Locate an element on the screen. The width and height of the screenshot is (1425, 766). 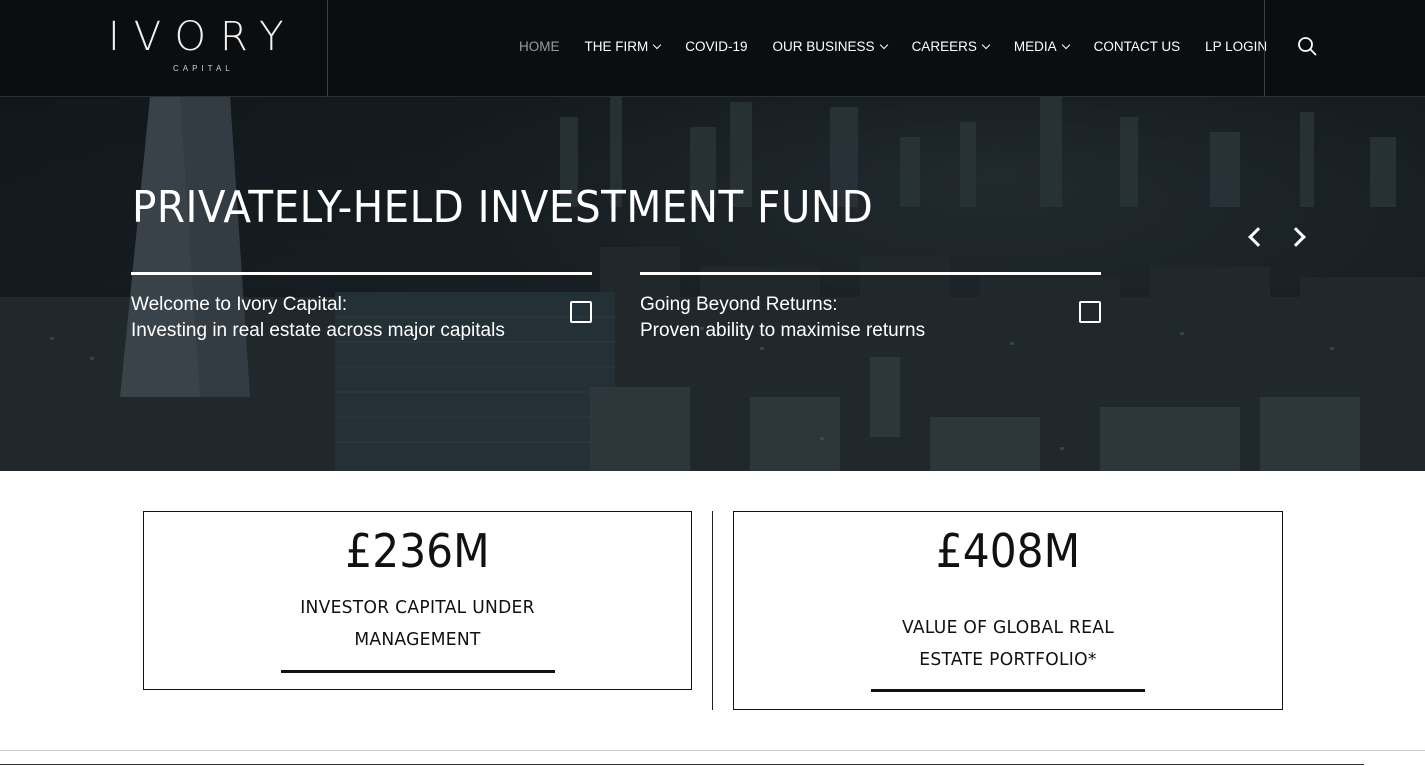
nav-label: CONTACT US is located at coordinates (1137, 46).